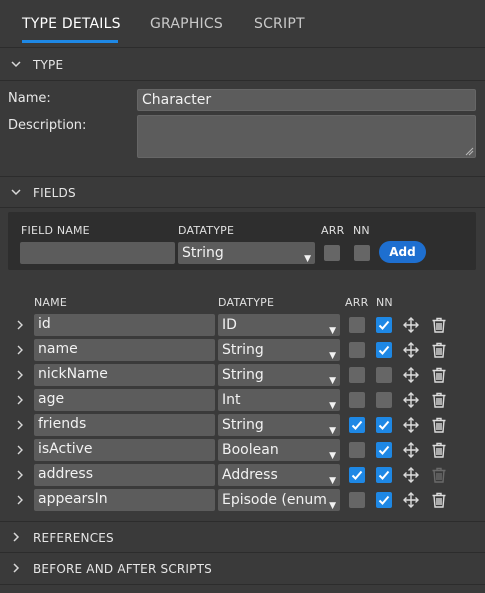 The width and height of the screenshot is (485, 593). What do you see at coordinates (124, 350) in the screenshot?
I see `field-name-input: name` at bounding box center [124, 350].